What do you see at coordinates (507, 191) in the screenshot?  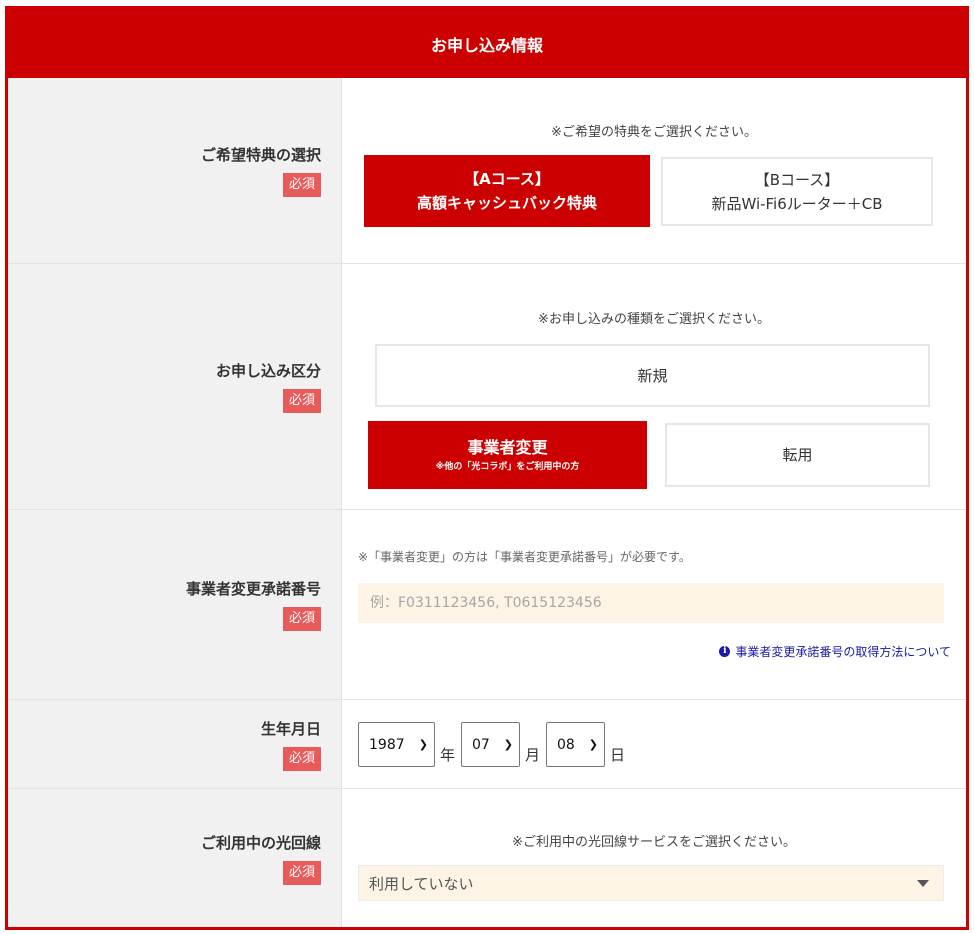 I see `course-a-option: 【Aコース】 高額キャッシュバック特典` at bounding box center [507, 191].